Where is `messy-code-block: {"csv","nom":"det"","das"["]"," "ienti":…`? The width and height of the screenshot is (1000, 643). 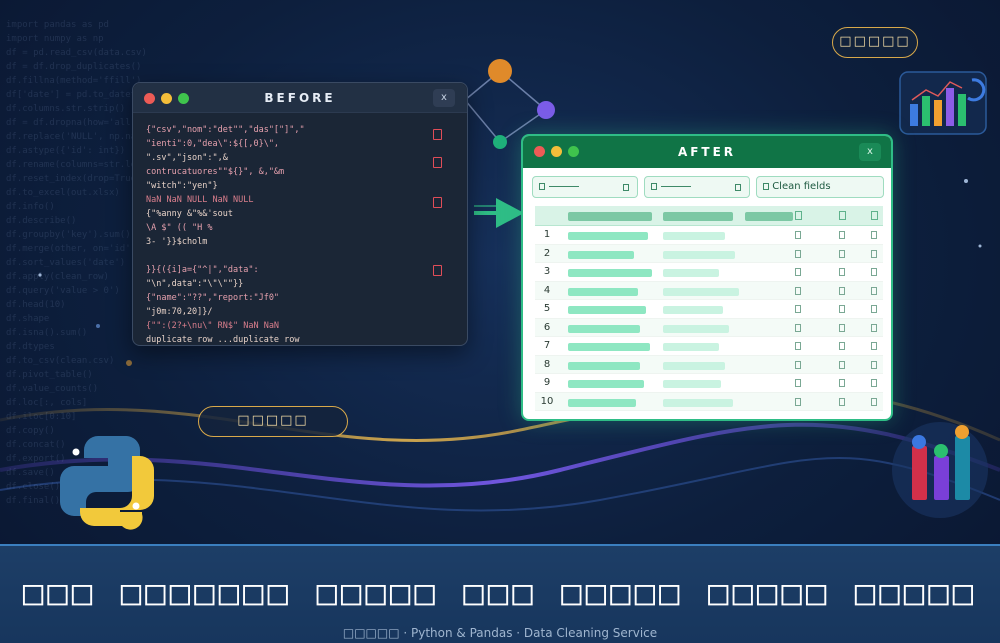 messy-code-block: {"csv","nom":"det"","das"["]"," "ienti":… is located at coordinates (281, 235).